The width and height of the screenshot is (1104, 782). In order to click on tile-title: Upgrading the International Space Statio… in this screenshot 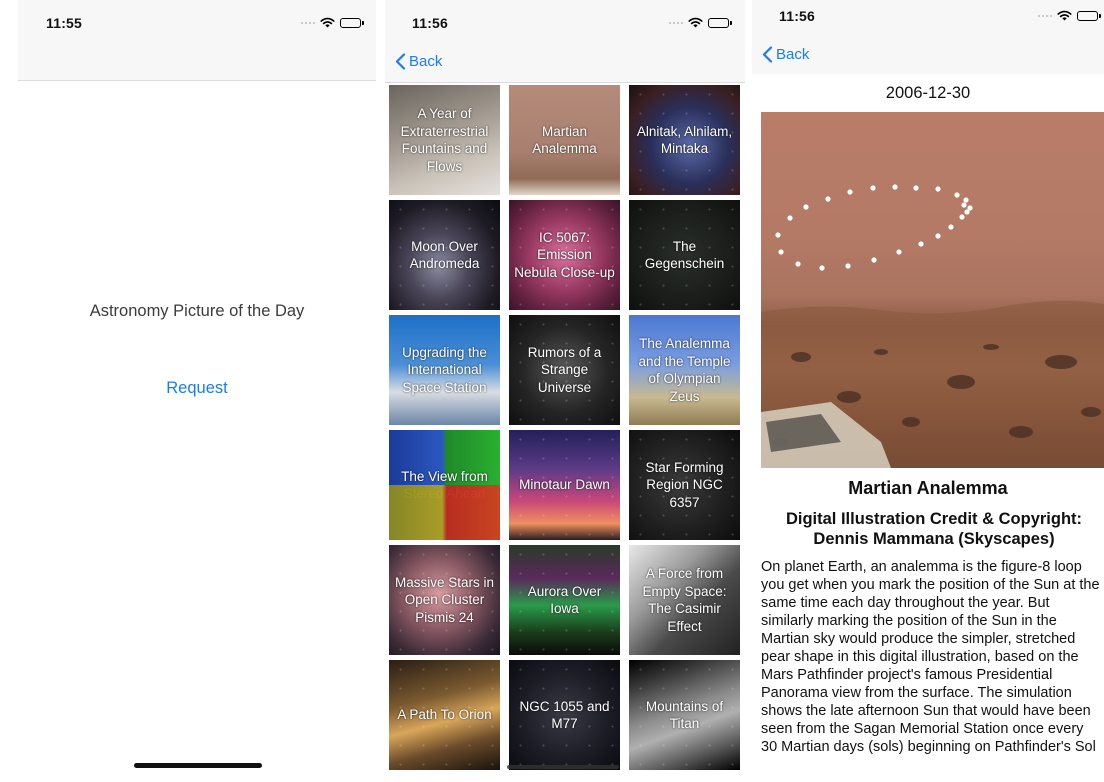, I will do `click(444, 369)`.